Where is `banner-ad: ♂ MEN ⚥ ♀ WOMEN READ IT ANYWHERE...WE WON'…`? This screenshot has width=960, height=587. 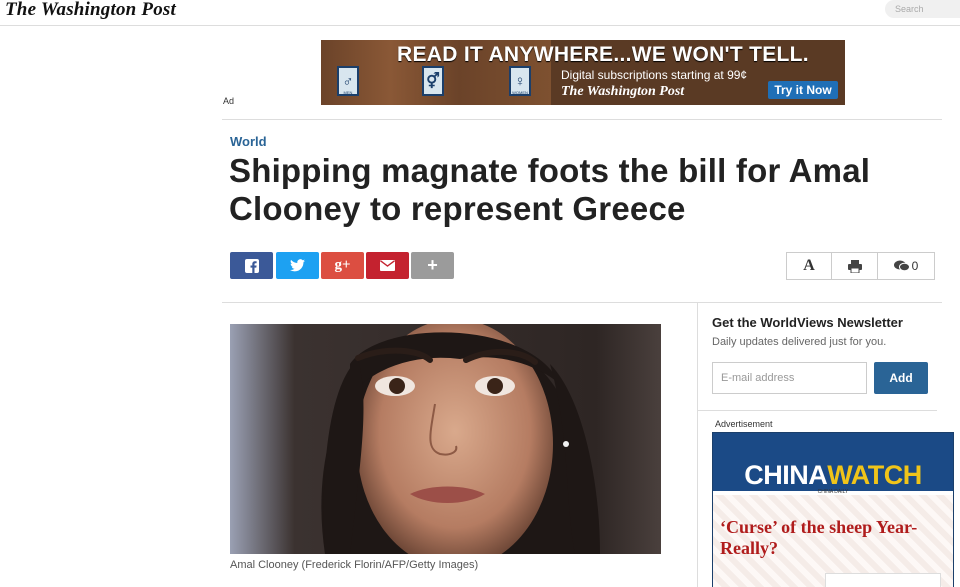 banner-ad: ♂ MEN ⚥ ♀ WOMEN READ IT ANYWHERE...WE WON'… is located at coordinates (583, 72).